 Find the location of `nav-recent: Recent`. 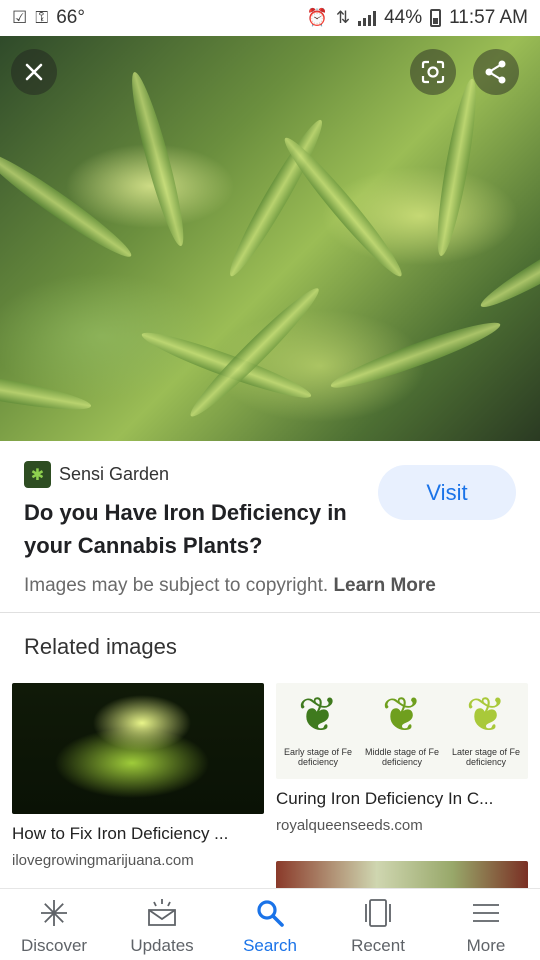

nav-recent: Recent is located at coordinates (378, 924).